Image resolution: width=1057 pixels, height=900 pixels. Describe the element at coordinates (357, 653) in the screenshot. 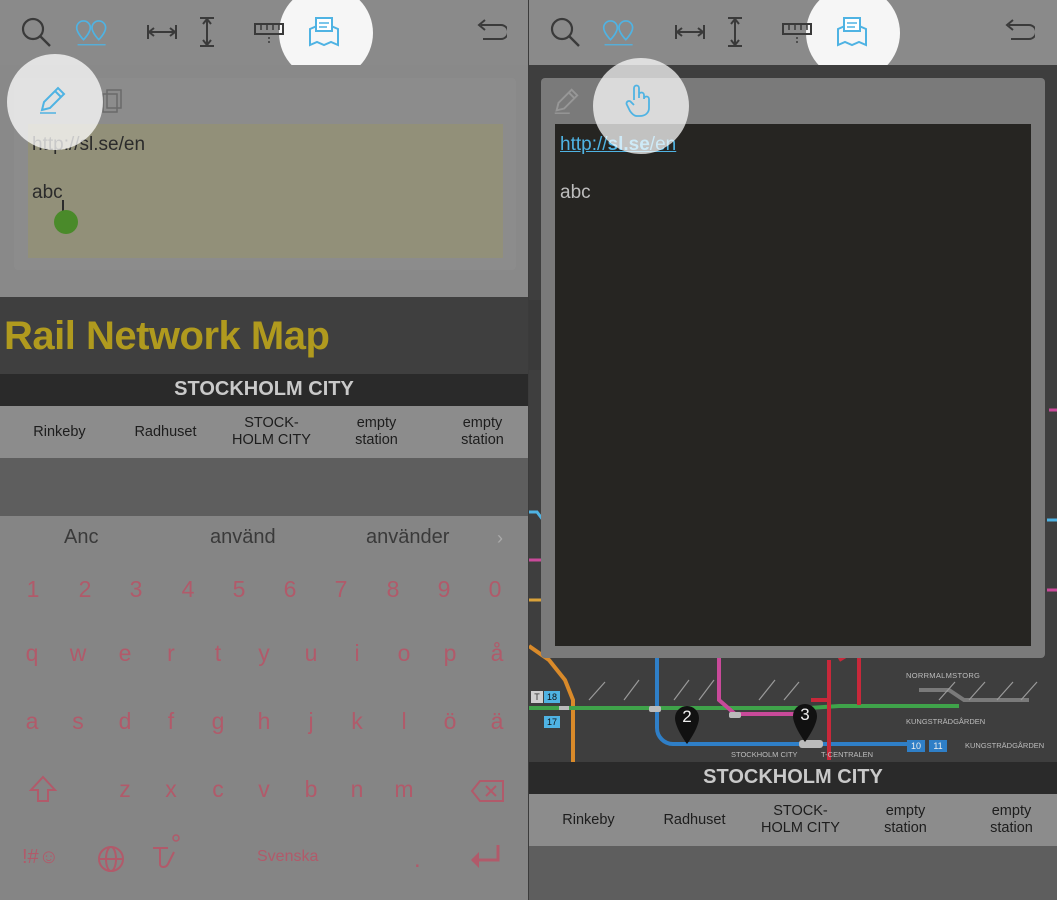

I see `key: i` at that location.